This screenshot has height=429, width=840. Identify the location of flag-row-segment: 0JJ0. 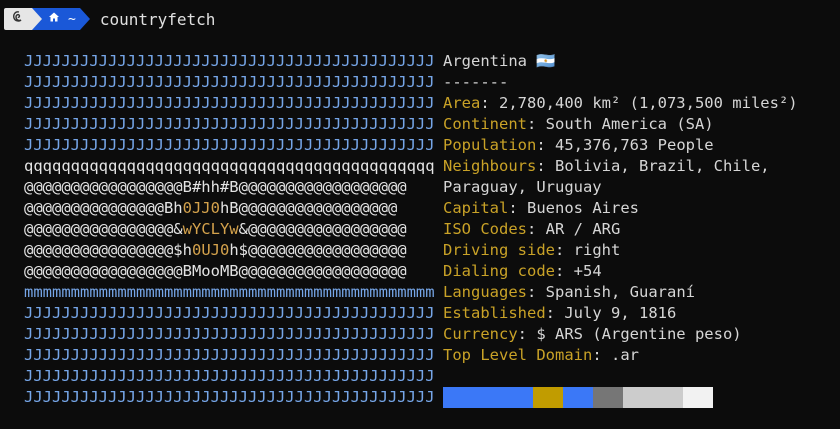
(201, 208).